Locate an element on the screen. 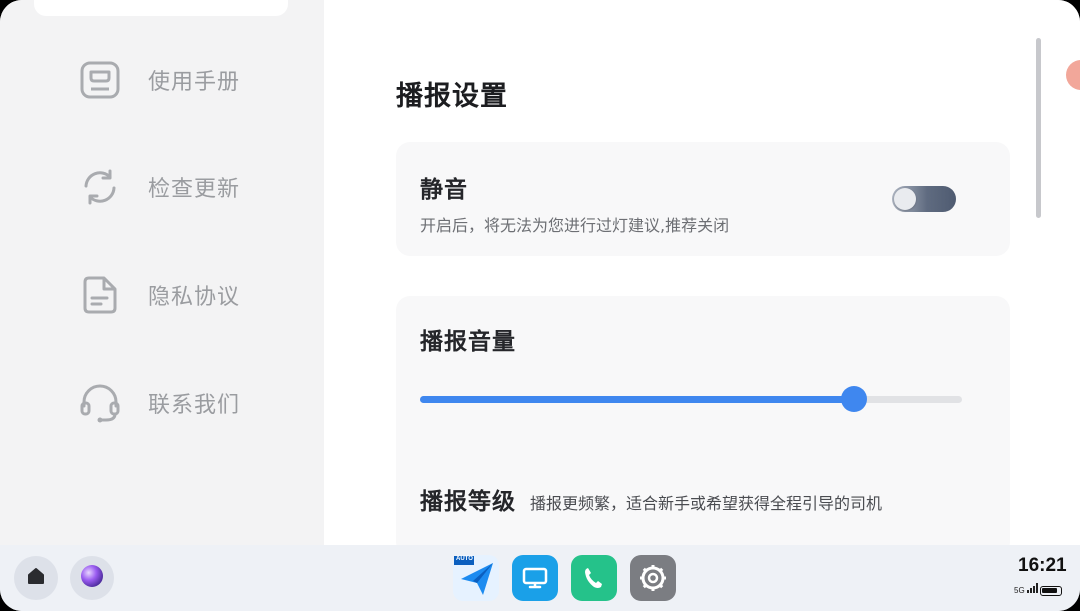 The height and width of the screenshot is (611, 1080). network-indicator: 5G is located at coordinates (1026, 589).